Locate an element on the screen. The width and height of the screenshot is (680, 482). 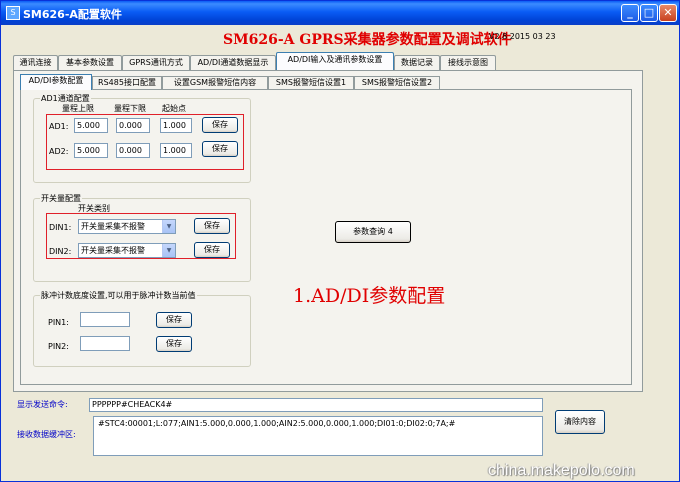
receive-buffer-label: 接收数据缓冲区: is located at coordinates (46, 434).